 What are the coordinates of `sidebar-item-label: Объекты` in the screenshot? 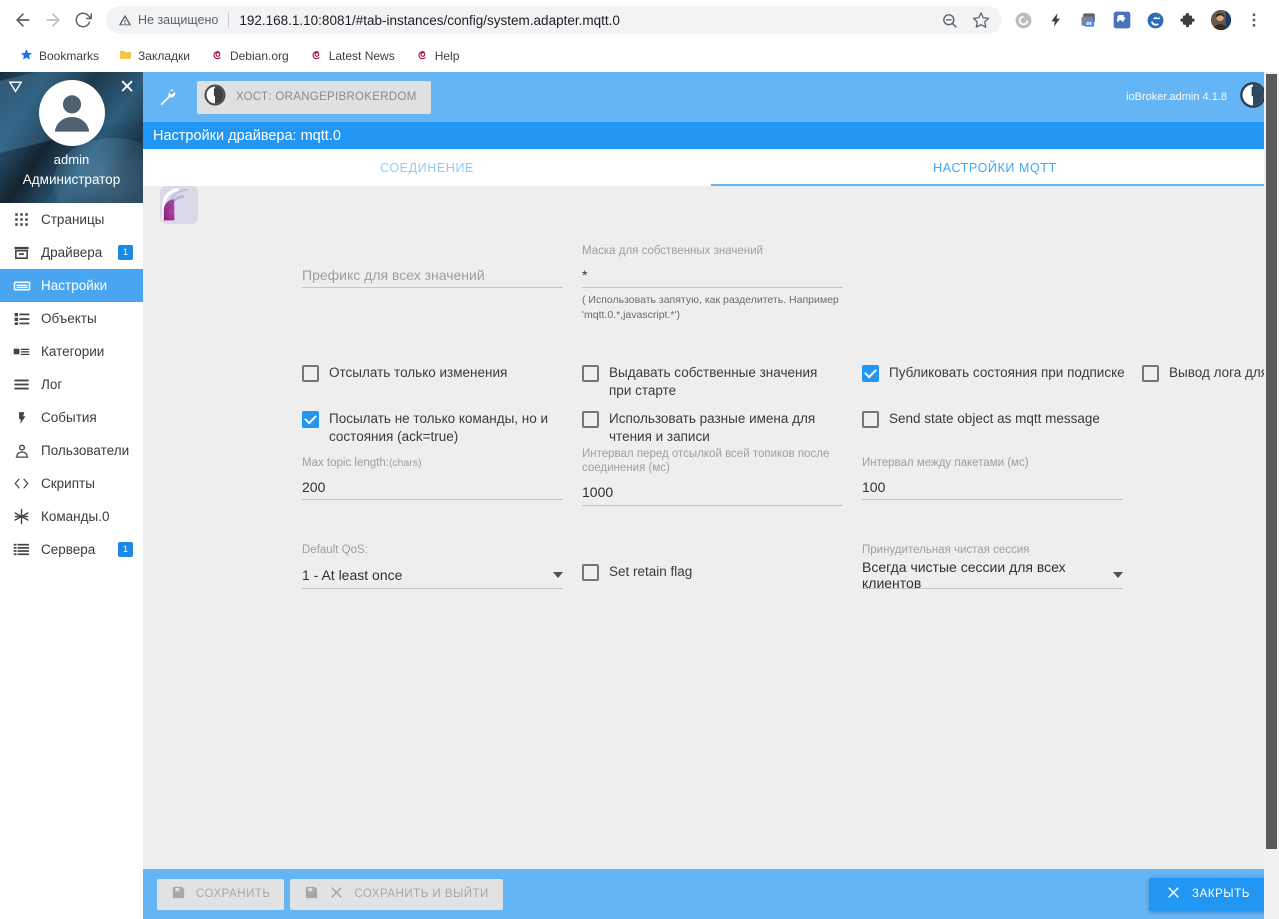 It's located at (69, 318).